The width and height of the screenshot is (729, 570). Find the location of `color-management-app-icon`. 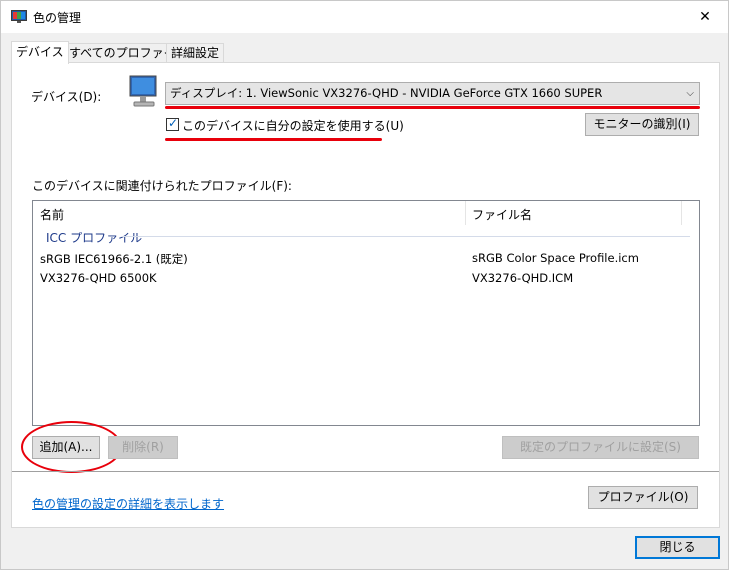

color-management-app-icon is located at coordinates (19, 16).